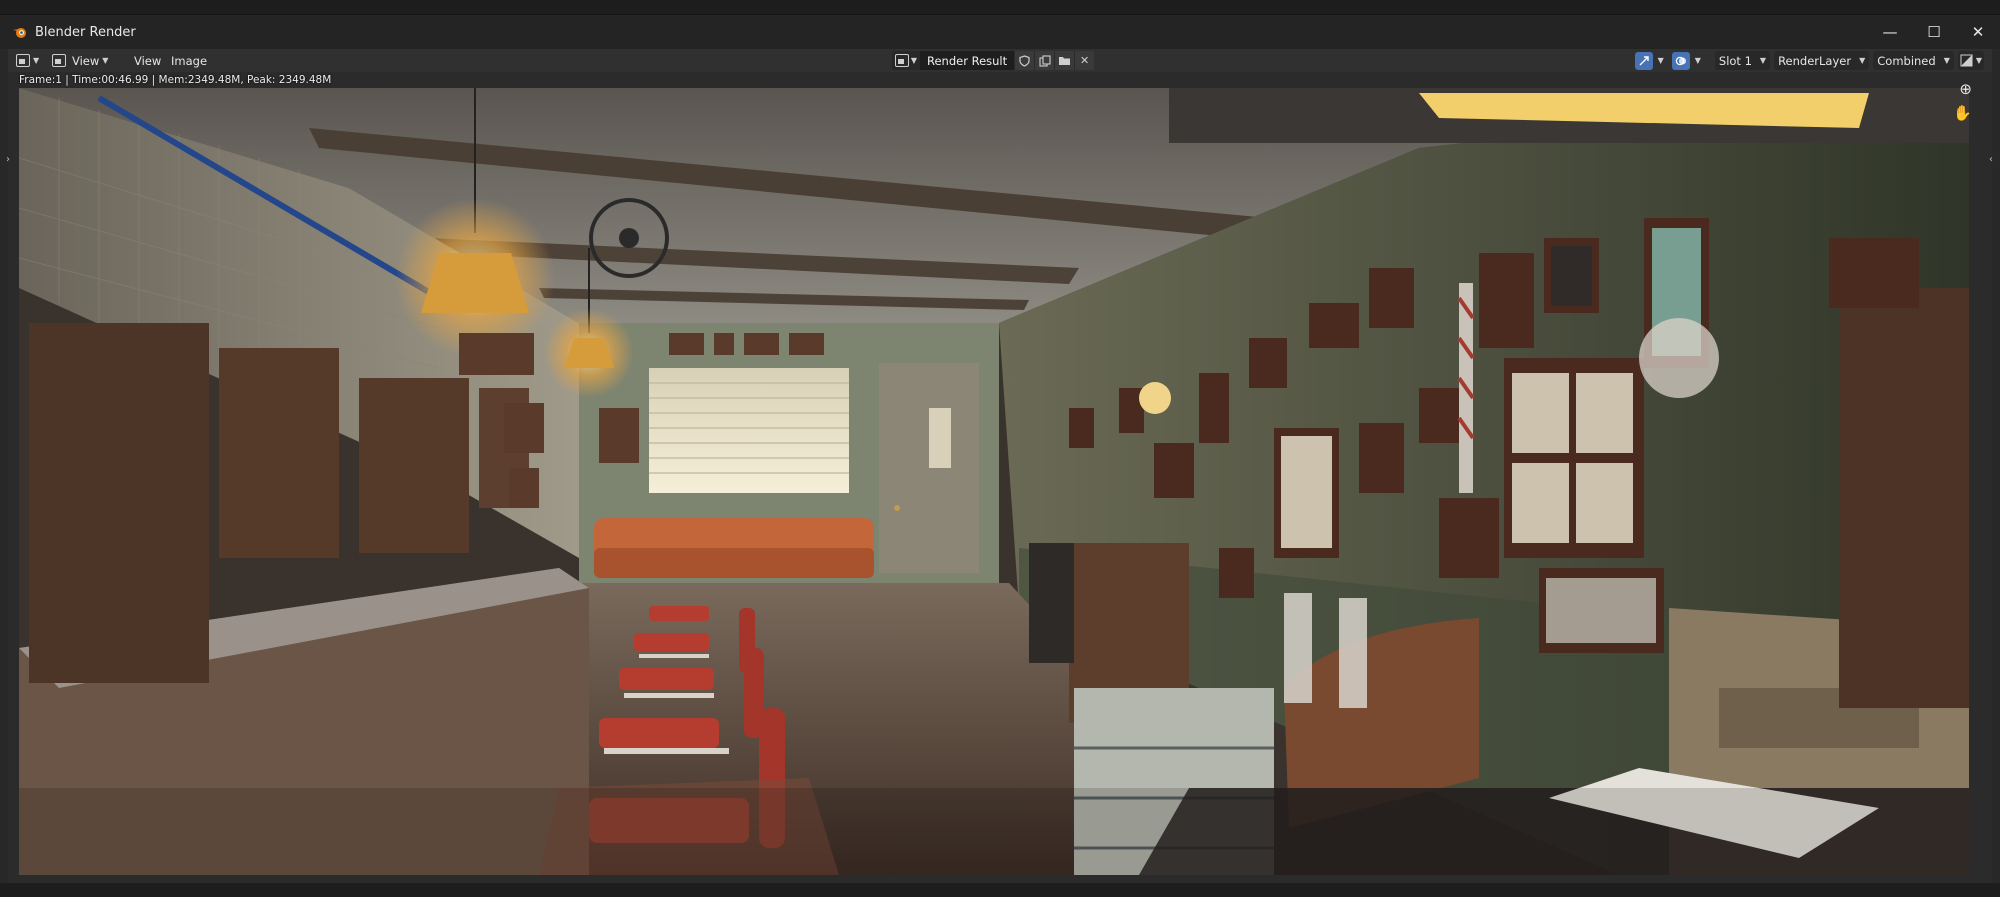 Image resolution: width=2000 pixels, height=897 pixels. I want to click on image-browse-icon, so click(901, 60).